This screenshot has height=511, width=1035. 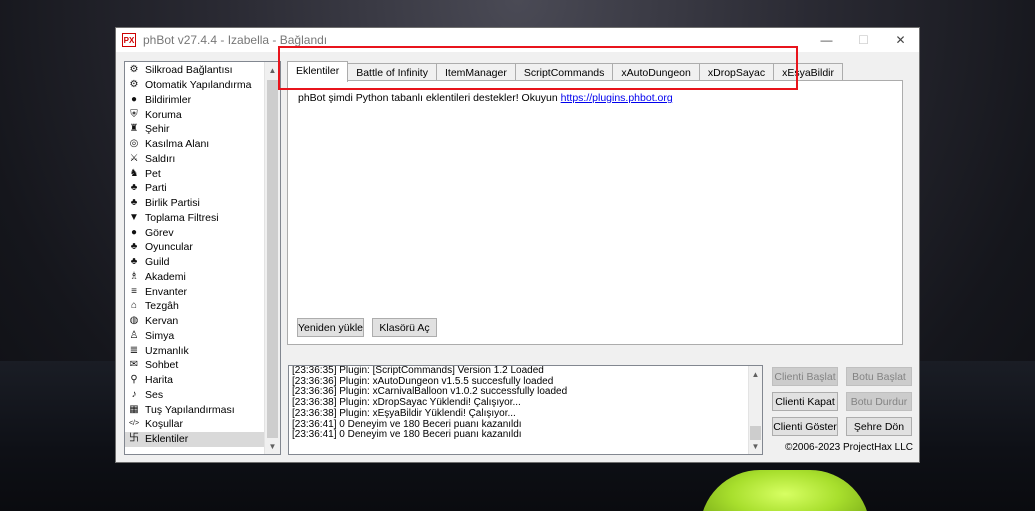 I want to click on sidebar-item-label: Koşullar, so click(x=164, y=424).